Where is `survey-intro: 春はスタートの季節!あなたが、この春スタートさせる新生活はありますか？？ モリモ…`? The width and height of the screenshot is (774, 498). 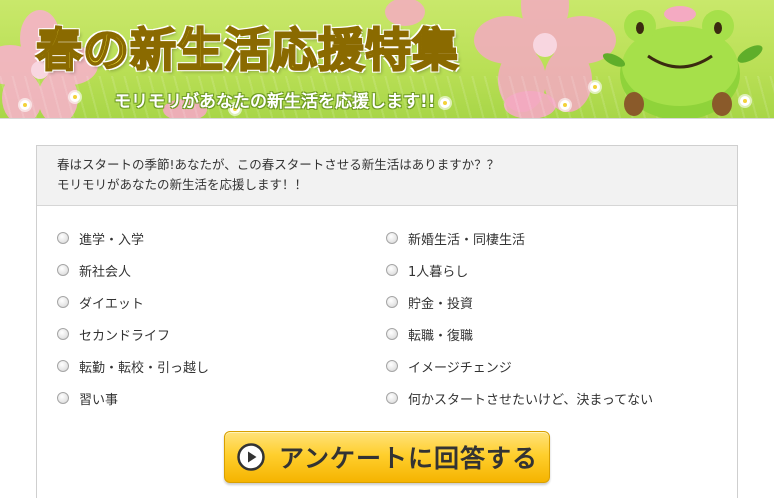
survey-intro: 春はスタートの季節!あなたが、この春スタートさせる新生活はありますか？？ モリモ… is located at coordinates (387, 176).